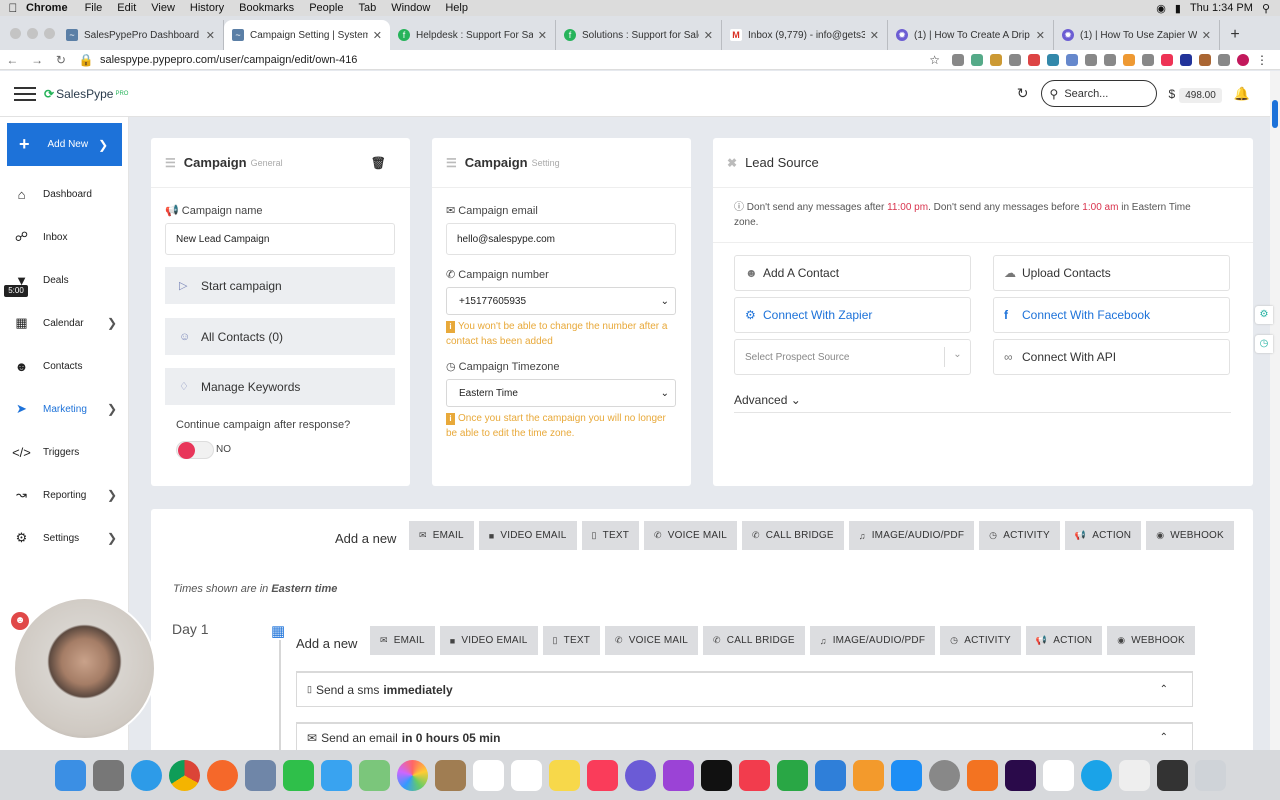 The width and height of the screenshot is (1280, 800). What do you see at coordinates (410, 8) in the screenshot?
I see `menu-window: Window` at bounding box center [410, 8].